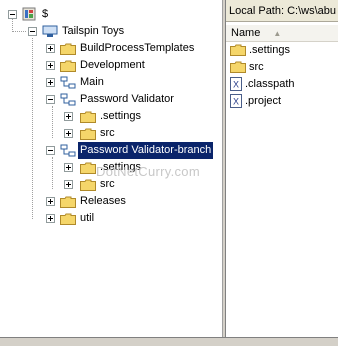  I want to click on tree-node-label: $, so click(45, 14).